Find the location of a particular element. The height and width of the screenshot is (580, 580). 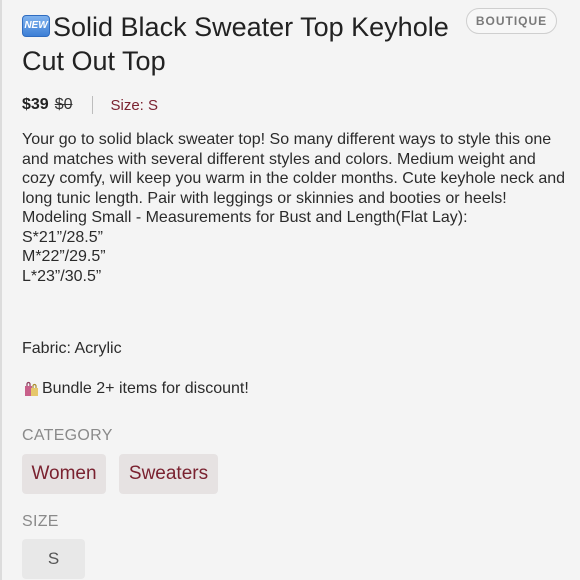

fabric-text: Fabric: Acrylic is located at coordinates (72, 348).